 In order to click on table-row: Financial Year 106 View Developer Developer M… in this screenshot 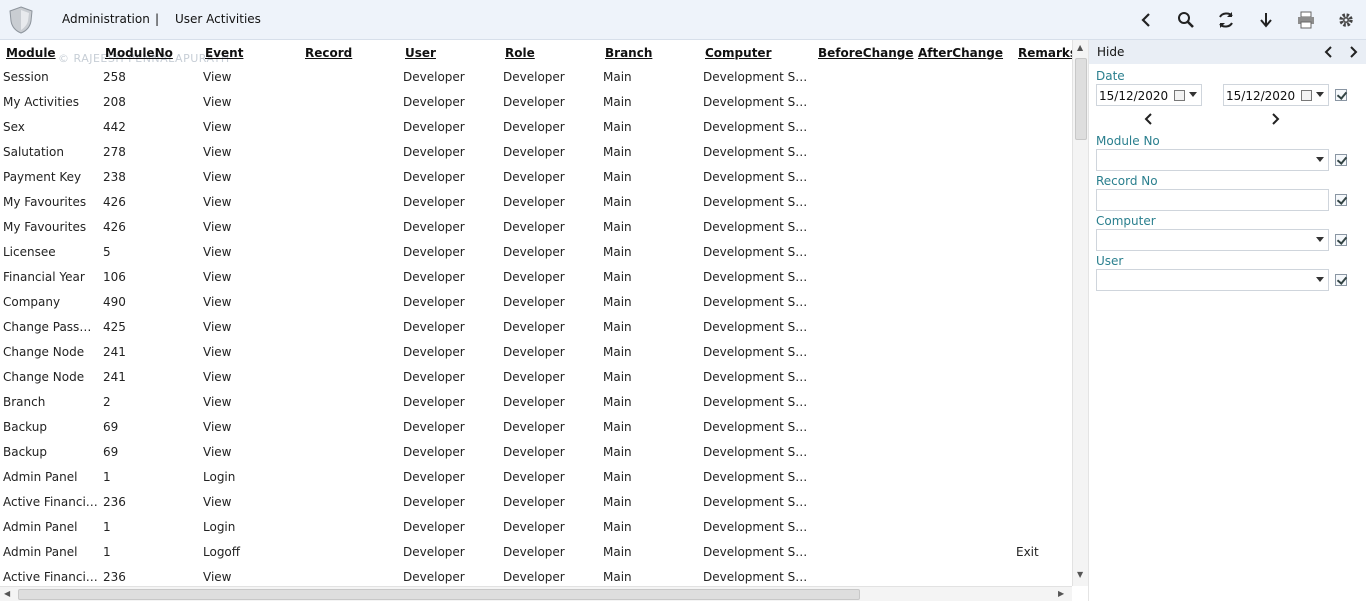, I will do `click(536, 277)`.